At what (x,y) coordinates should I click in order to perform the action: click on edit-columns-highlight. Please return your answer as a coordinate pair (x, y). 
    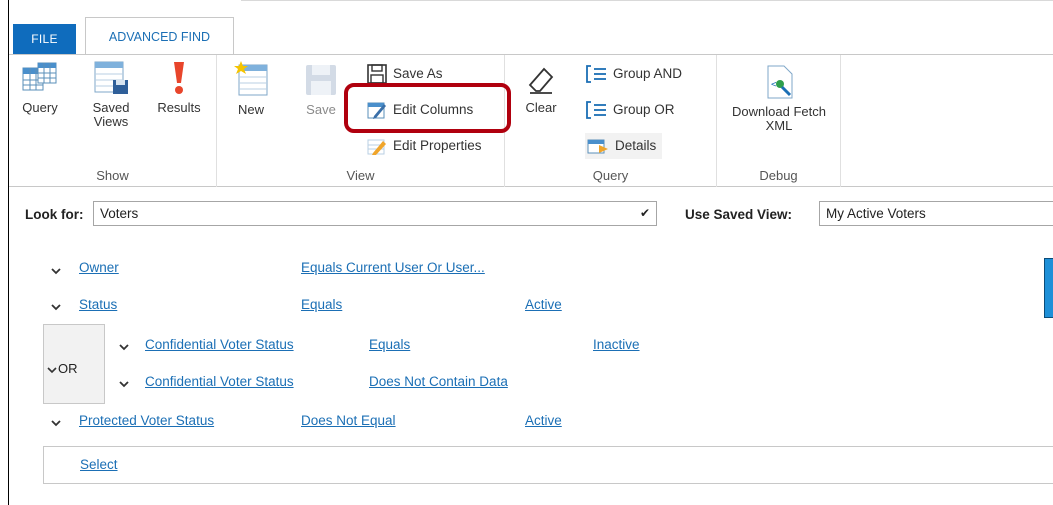
    Looking at the image, I should click on (427, 108).